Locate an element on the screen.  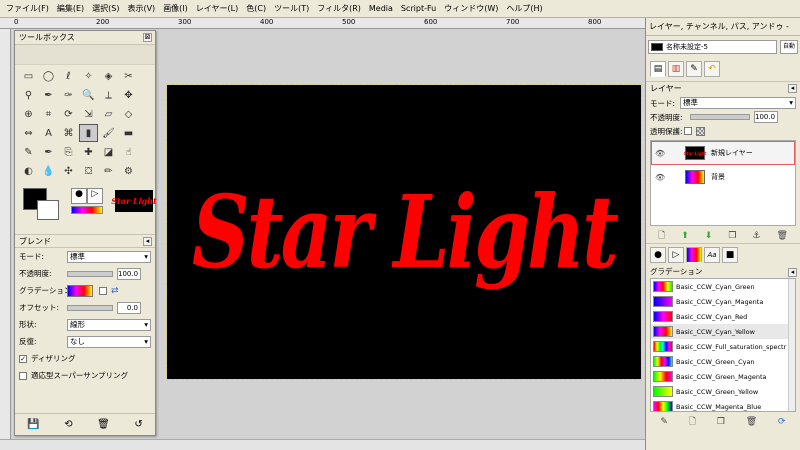
opacity-slider is located at coordinates (90, 273).